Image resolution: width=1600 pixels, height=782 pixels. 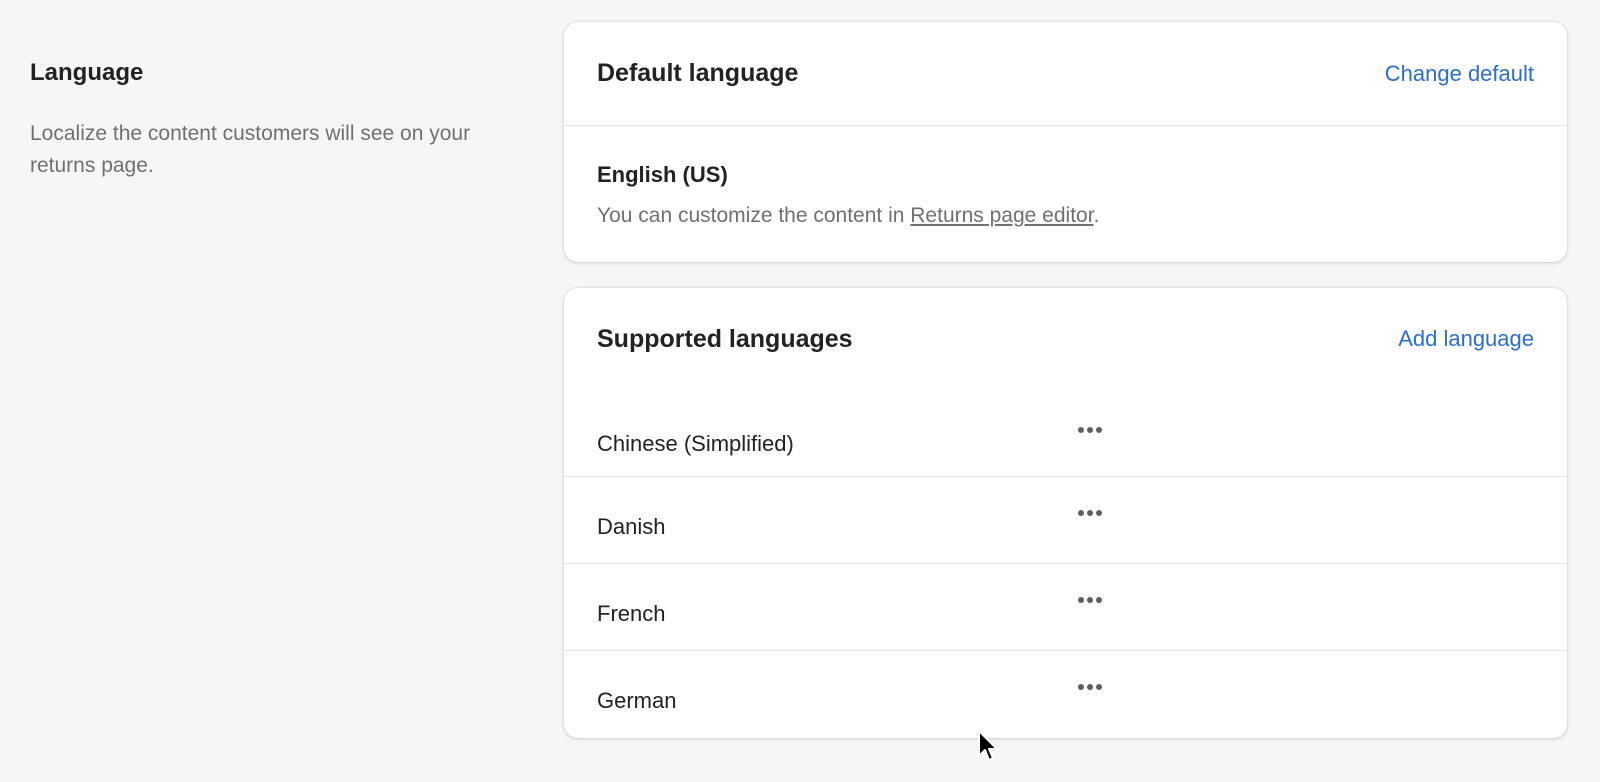 I want to click on language-label: French, so click(x=631, y=613).